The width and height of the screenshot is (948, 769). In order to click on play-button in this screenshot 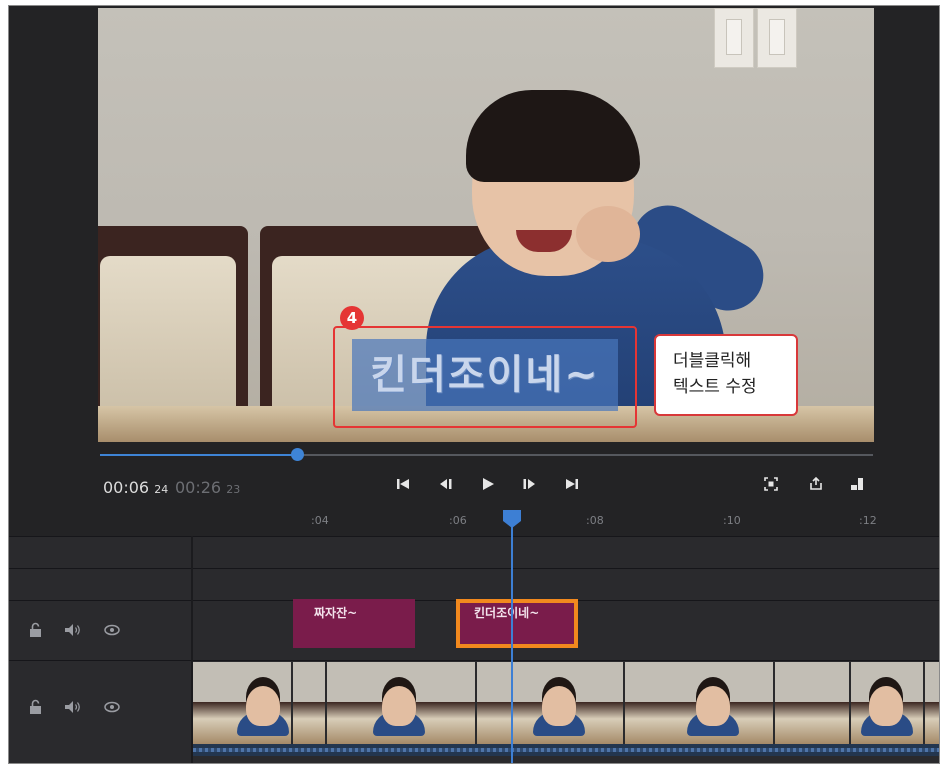, I will do `click(488, 485)`.